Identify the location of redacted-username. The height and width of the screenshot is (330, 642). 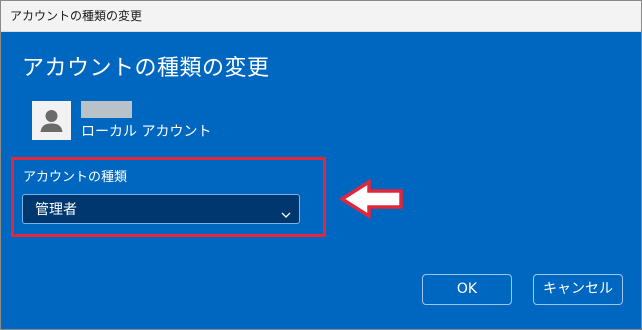
(106, 109).